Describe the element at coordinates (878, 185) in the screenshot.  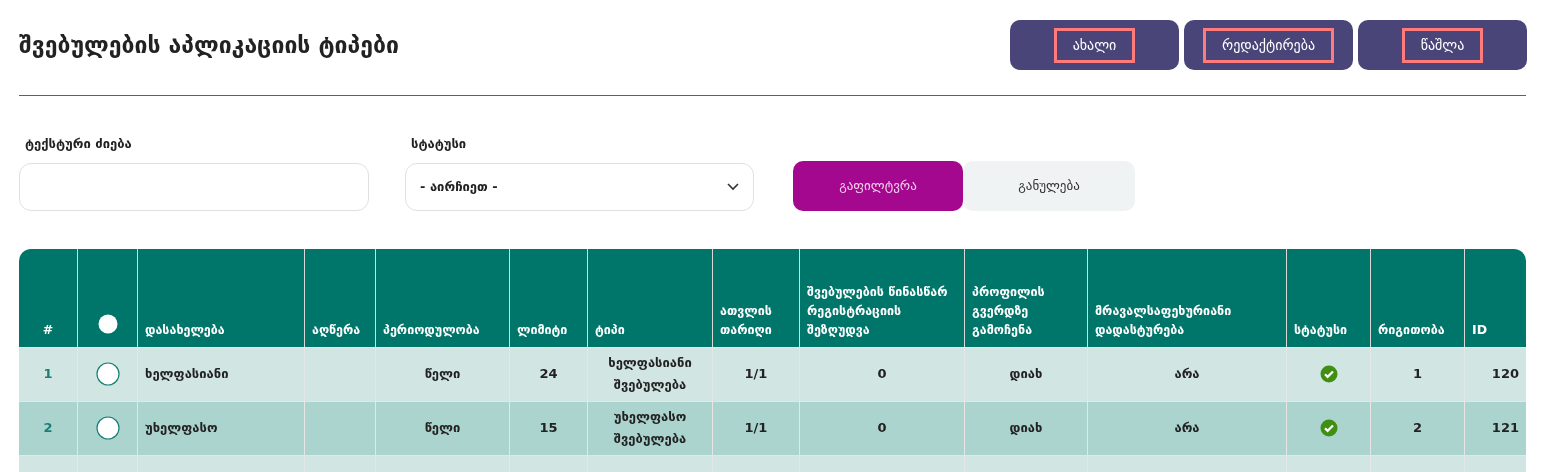
I see `filter-button: გაფილტვრა` at that location.